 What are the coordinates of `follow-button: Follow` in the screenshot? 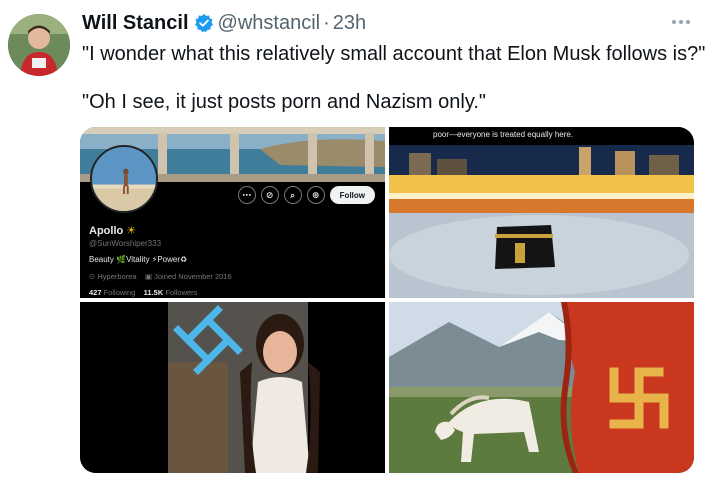 It's located at (352, 195).